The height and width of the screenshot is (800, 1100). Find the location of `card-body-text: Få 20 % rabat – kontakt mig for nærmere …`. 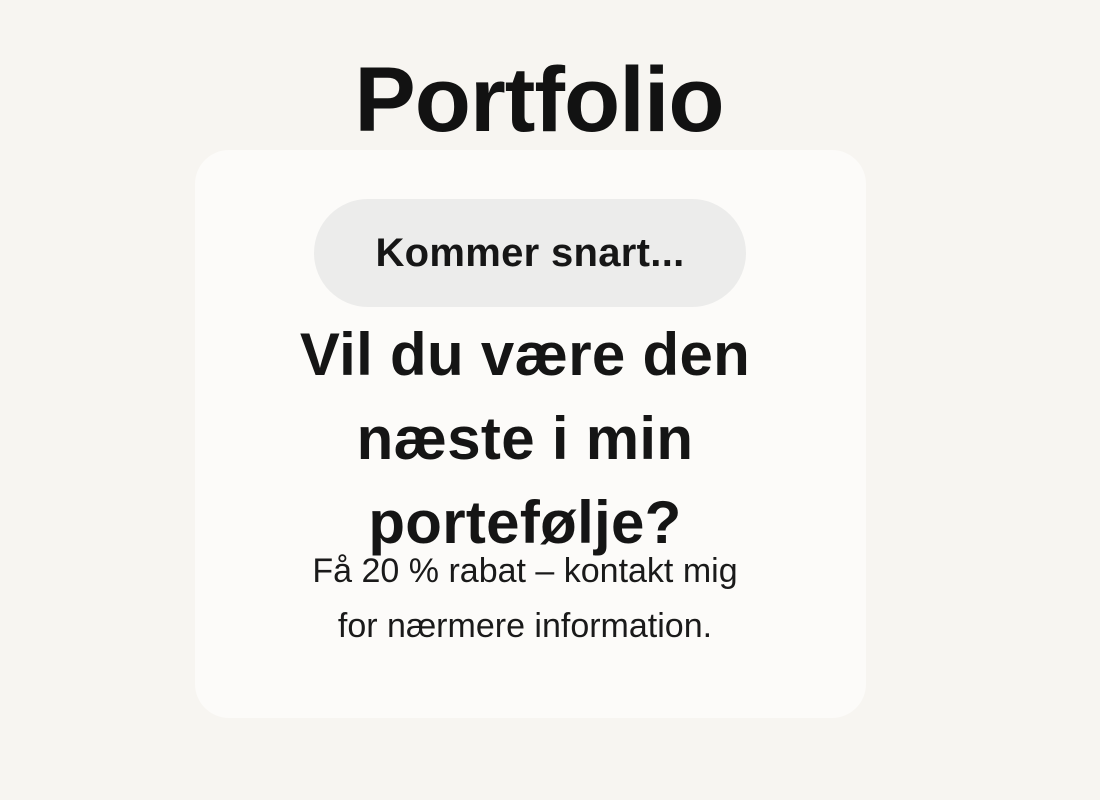

card-body-text: Få 20 % rabat – kontakt mig for nærmere … is located at coordinates (525, 599).